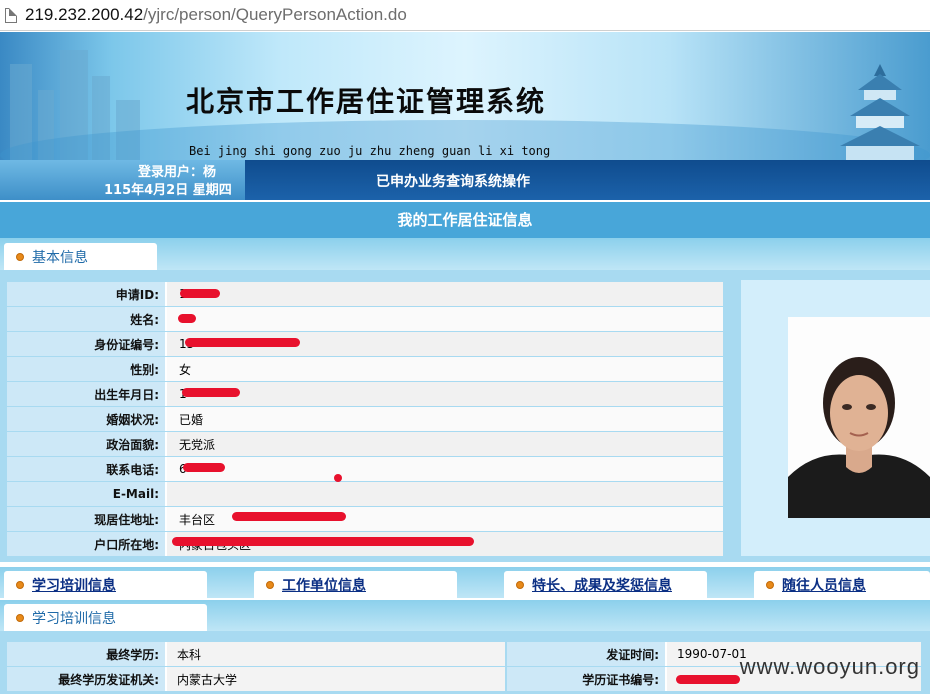 This screenshot has height=694, width=930. What do you see at coordinates (365, 344) in the screenshot?
I see `table-row: 身份证编号:15` at bounding box center [365, 344].